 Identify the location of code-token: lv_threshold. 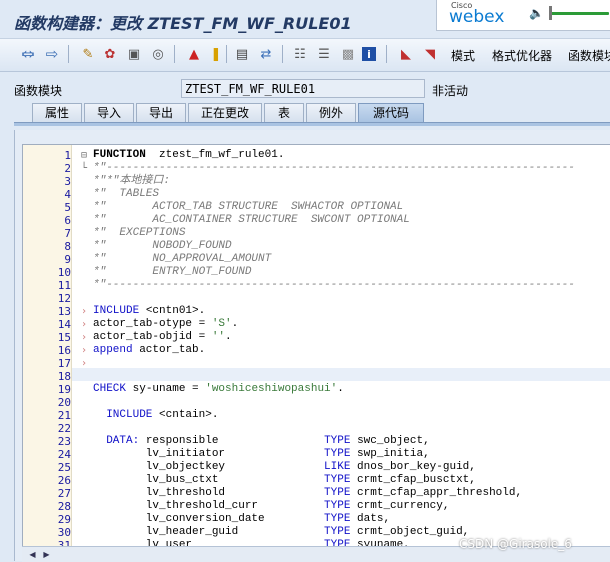
(209, 493).